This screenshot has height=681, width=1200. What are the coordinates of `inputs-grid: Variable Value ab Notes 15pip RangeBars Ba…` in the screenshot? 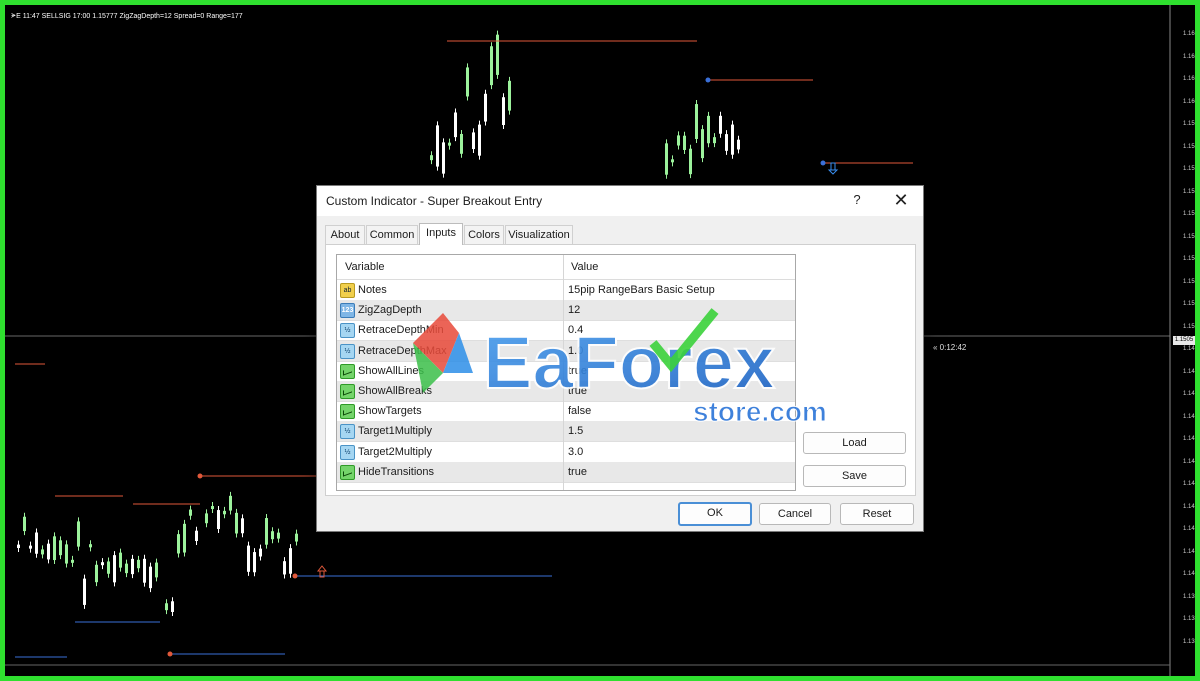 It's located at (566, 372).